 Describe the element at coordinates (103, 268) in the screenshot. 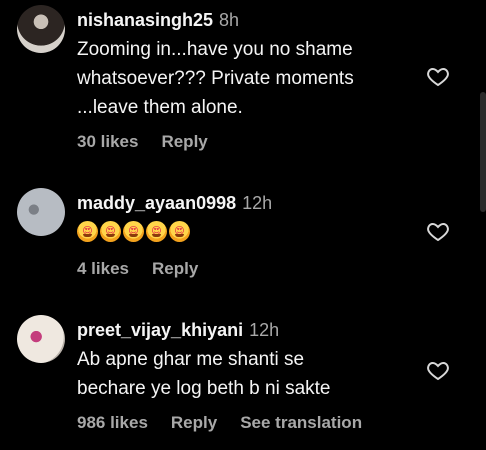

I see `likes-count: 4 likes` at that location.